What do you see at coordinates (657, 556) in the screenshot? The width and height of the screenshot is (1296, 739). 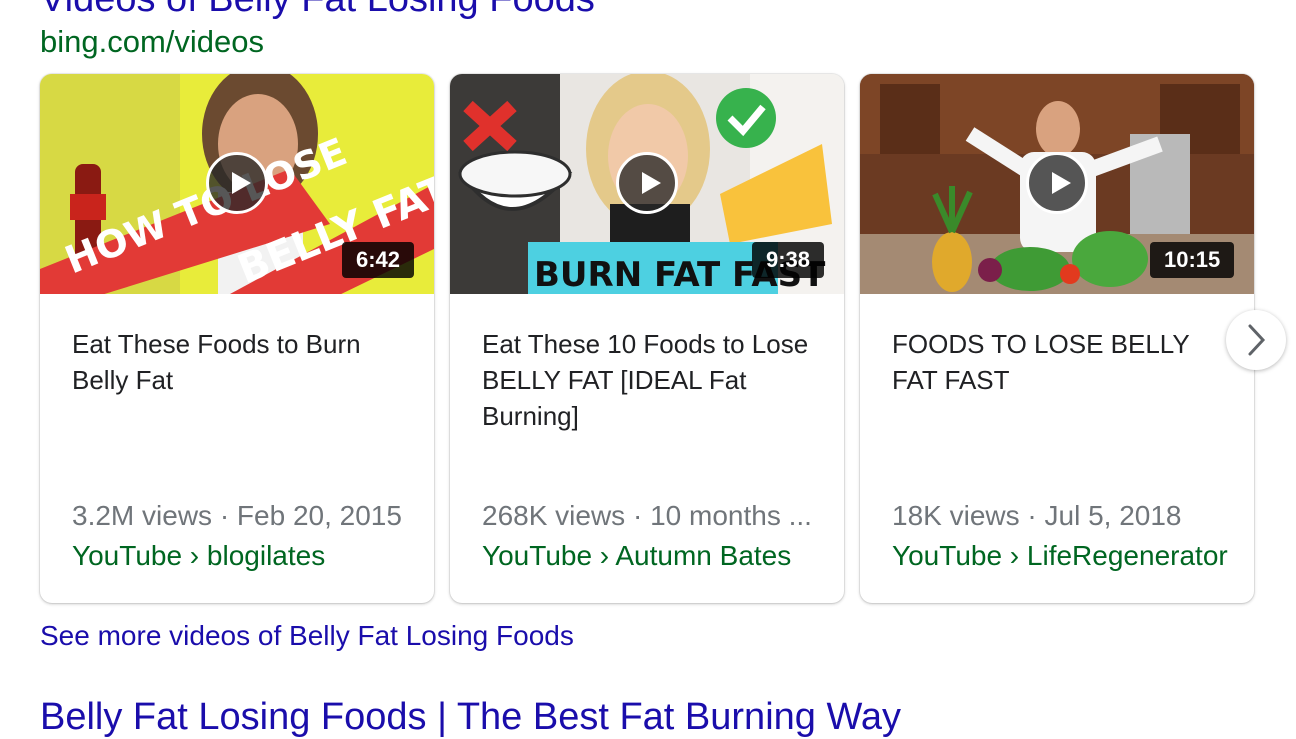 I see `video-channel: YouTube › Autumn Bates` at bounding box center [657, 556].